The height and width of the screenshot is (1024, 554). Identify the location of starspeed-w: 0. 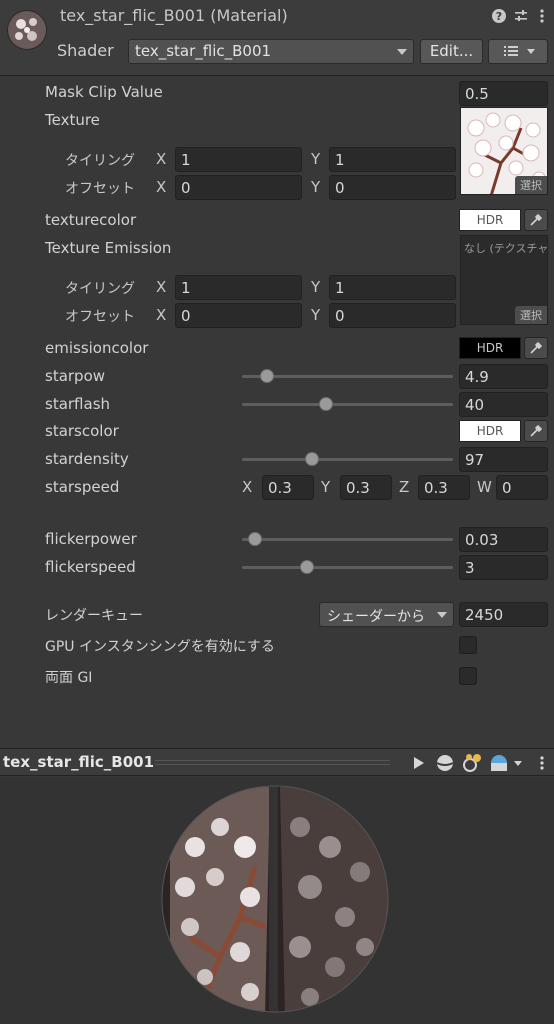
(522, 487).